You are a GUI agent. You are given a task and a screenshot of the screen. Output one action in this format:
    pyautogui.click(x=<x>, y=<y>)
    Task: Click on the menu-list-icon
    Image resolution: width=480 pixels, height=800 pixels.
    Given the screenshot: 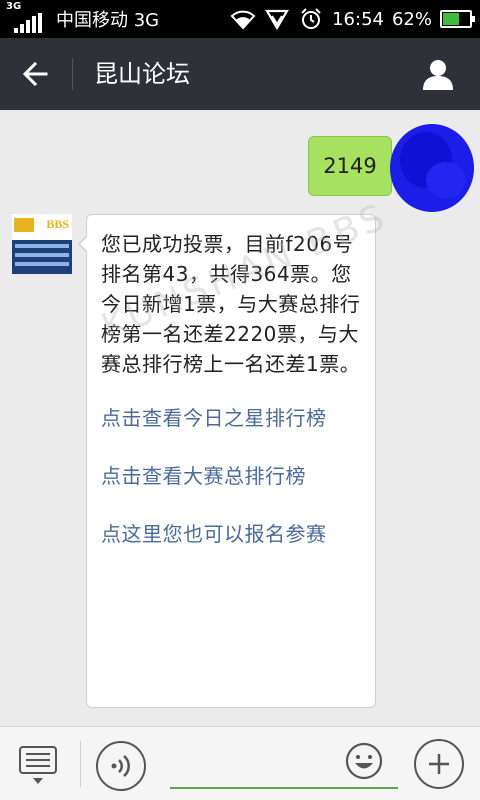 What is the action you would take?
    pyautogui.click(x=38, y=765)
    